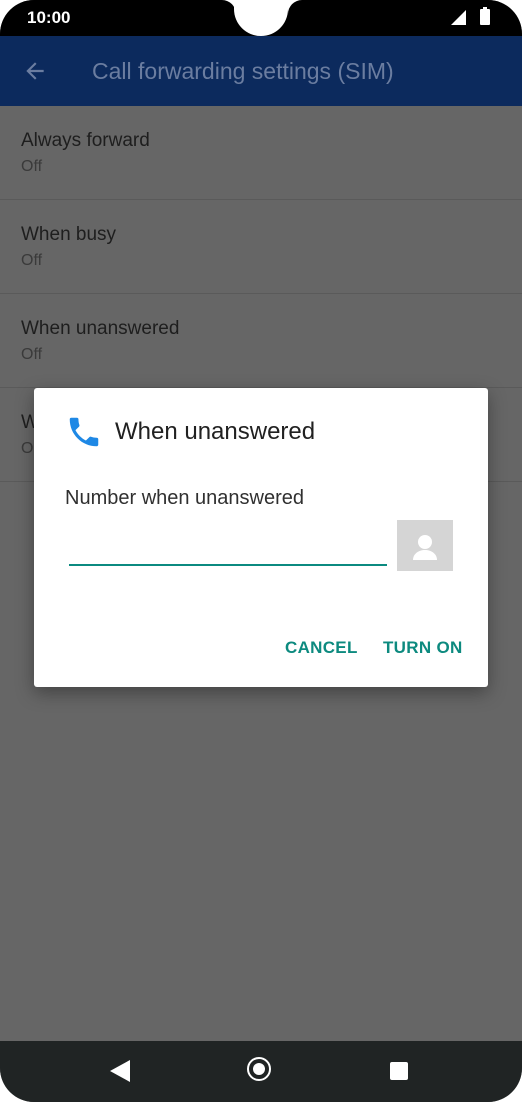  What do you see at coordinates (120, 1071) in the screenshot?
I see `nav-back-icon` at bounding box center [120, 1071].